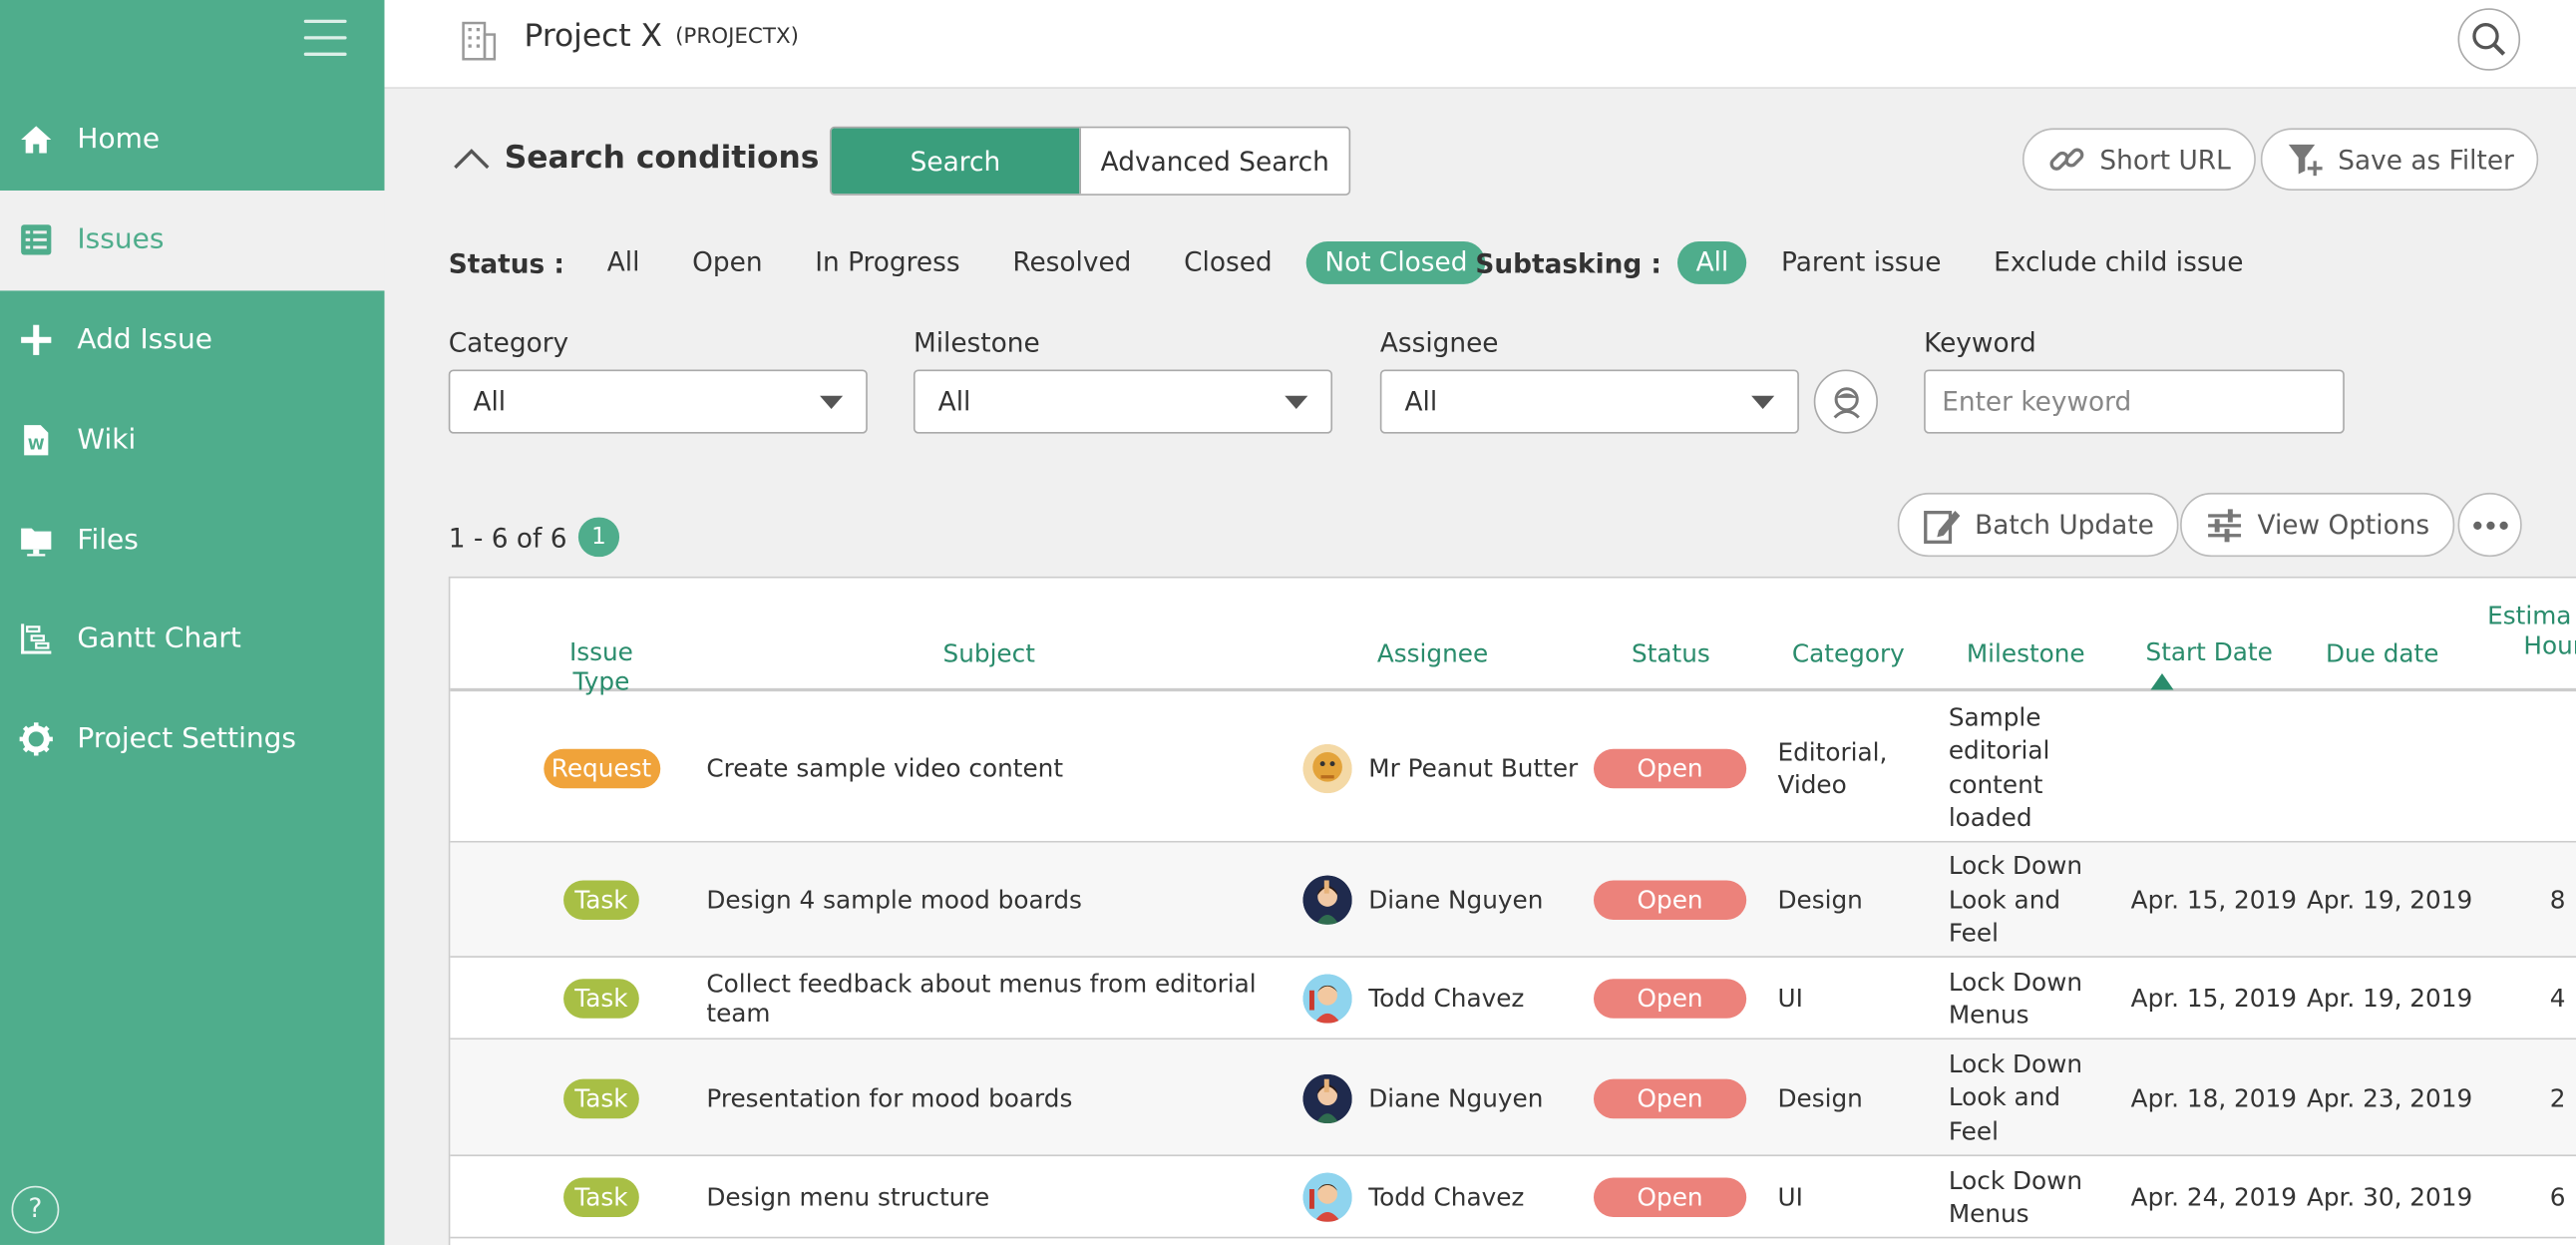 The image size is (2576, 1245). I want to click on chevron-up-icon, so click(472, 160).